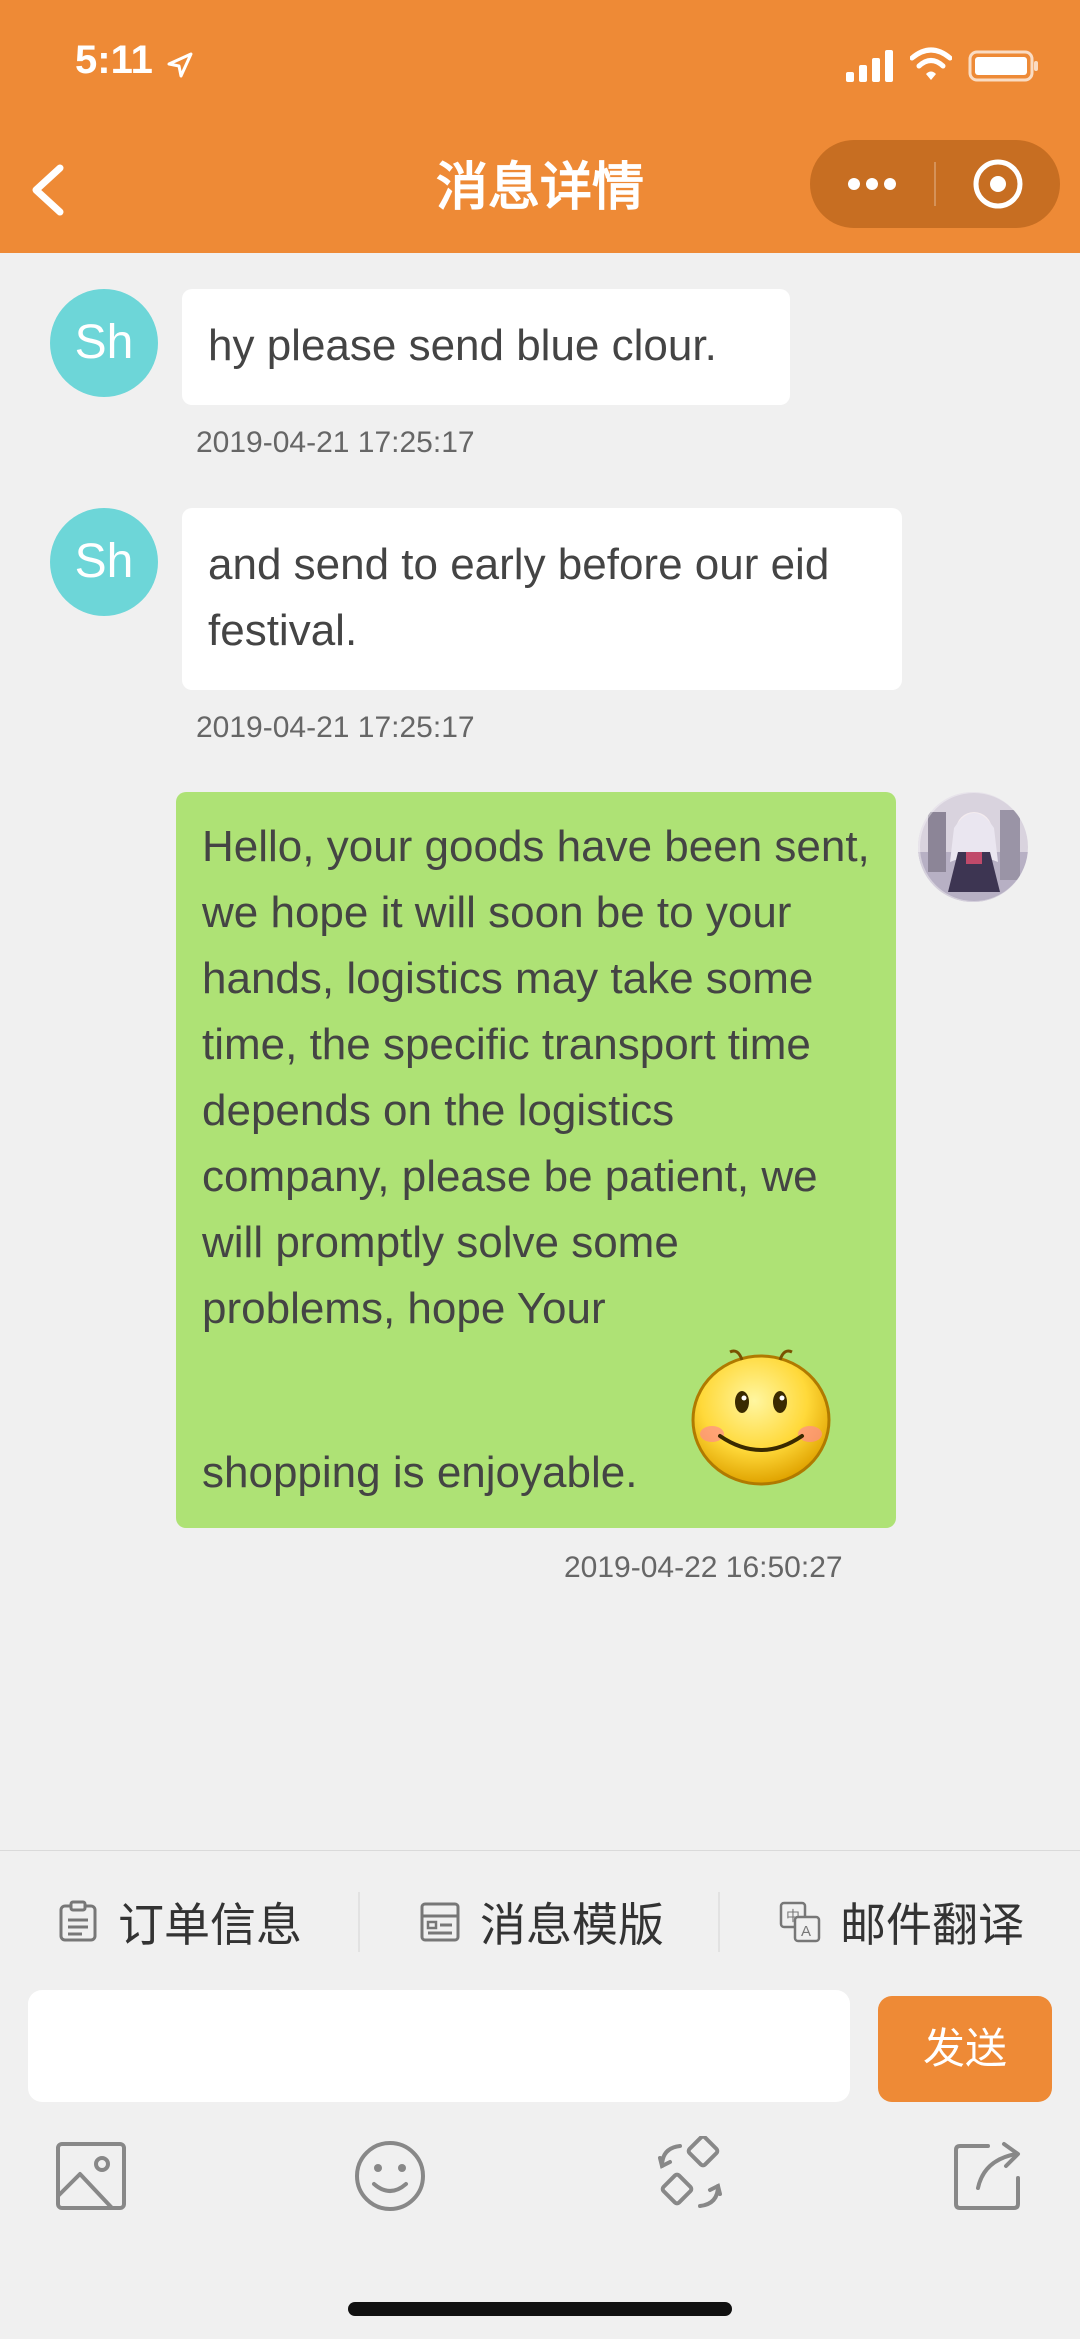  I want to click on template-icon, so click(440, 1922).